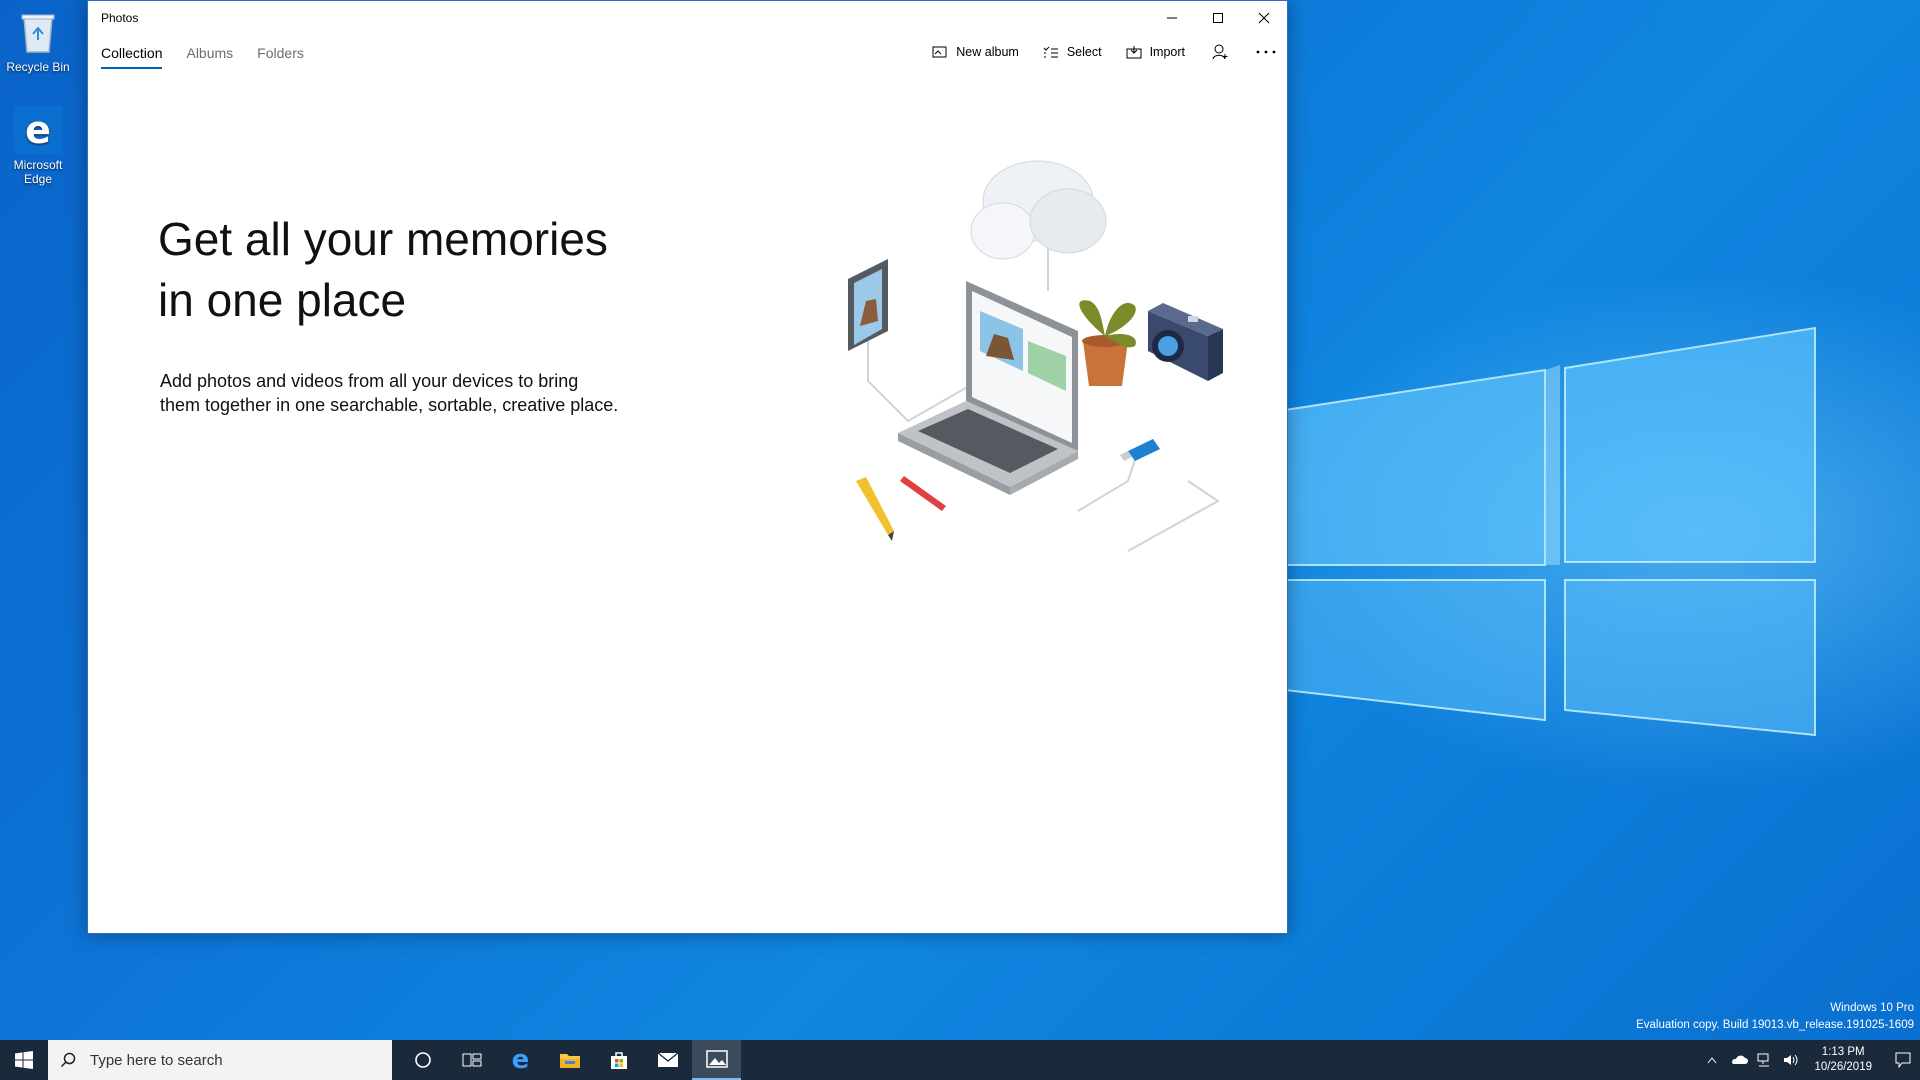 This screenshot has width=1920, height=1080. What do you see at coordinates (960, 1060) in the screenshot?
I see `taskbar: Type here to search e 1:13 PM 10/26/2019` at bounding box center [960, 1060].